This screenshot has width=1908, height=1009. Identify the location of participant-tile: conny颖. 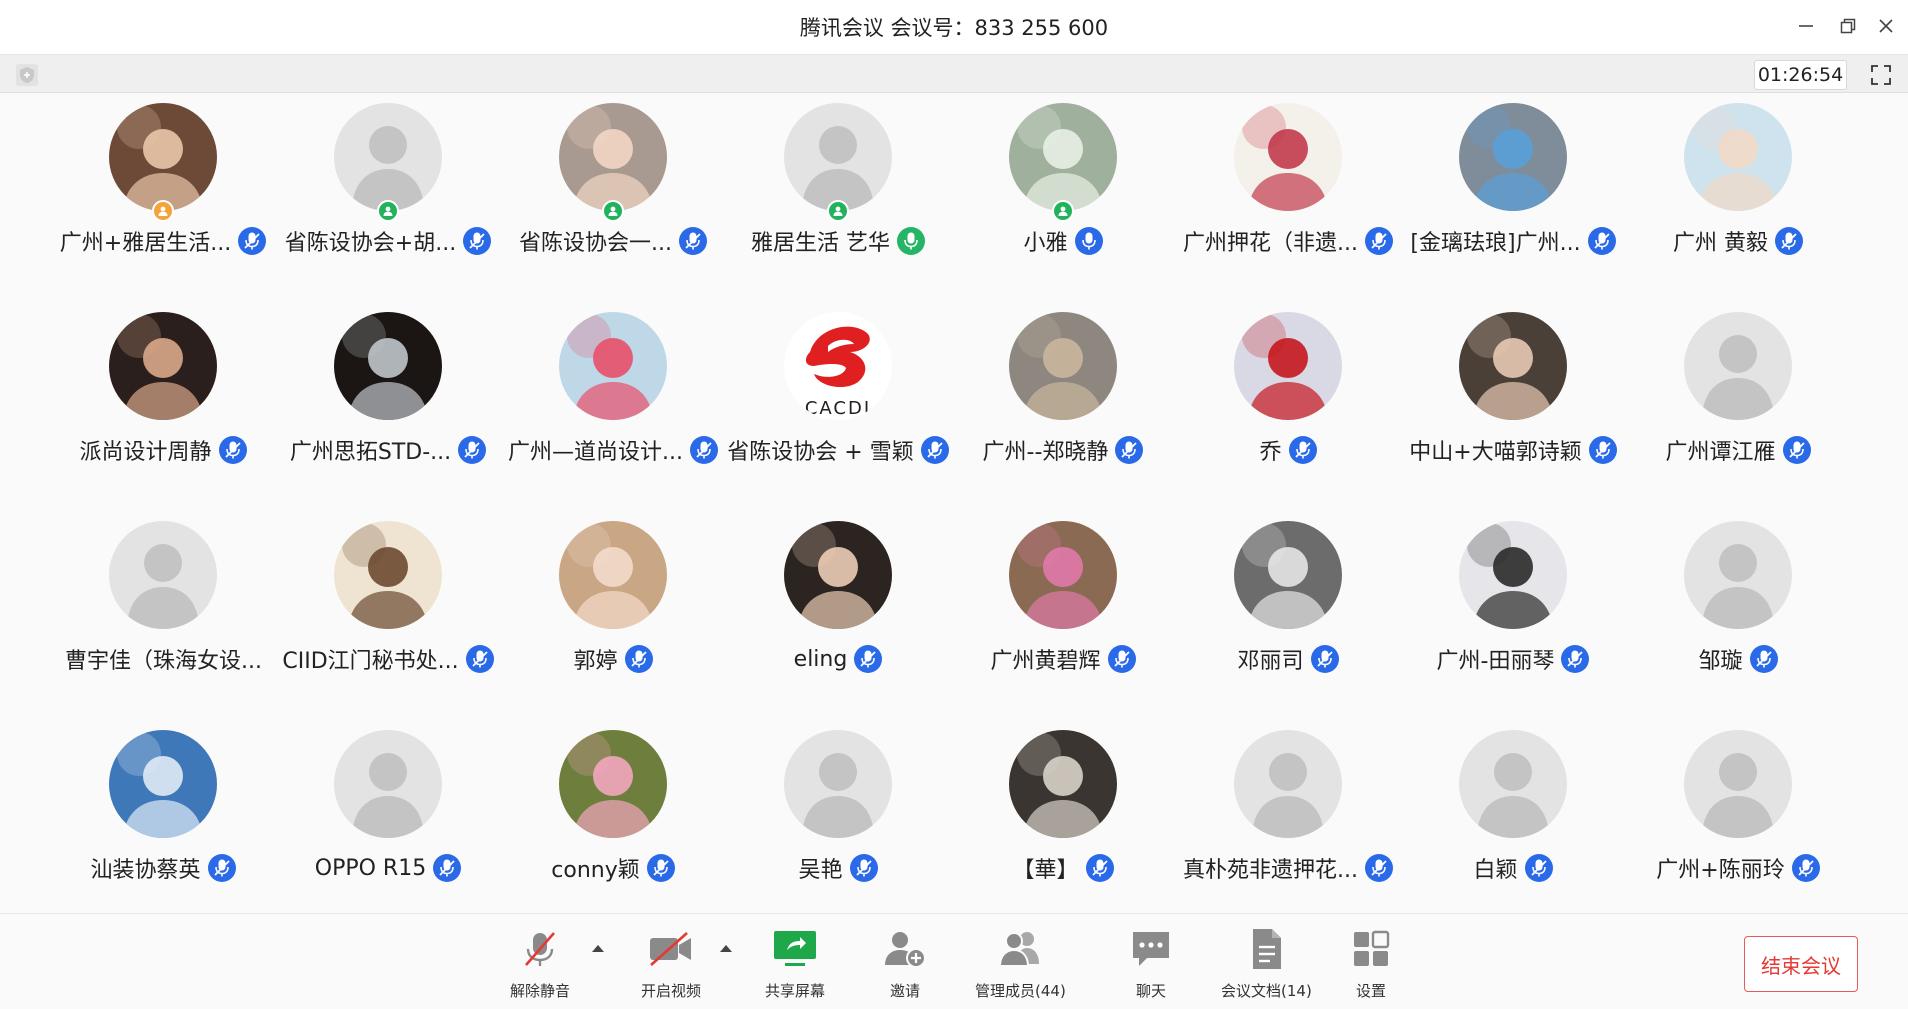
(613, 820).